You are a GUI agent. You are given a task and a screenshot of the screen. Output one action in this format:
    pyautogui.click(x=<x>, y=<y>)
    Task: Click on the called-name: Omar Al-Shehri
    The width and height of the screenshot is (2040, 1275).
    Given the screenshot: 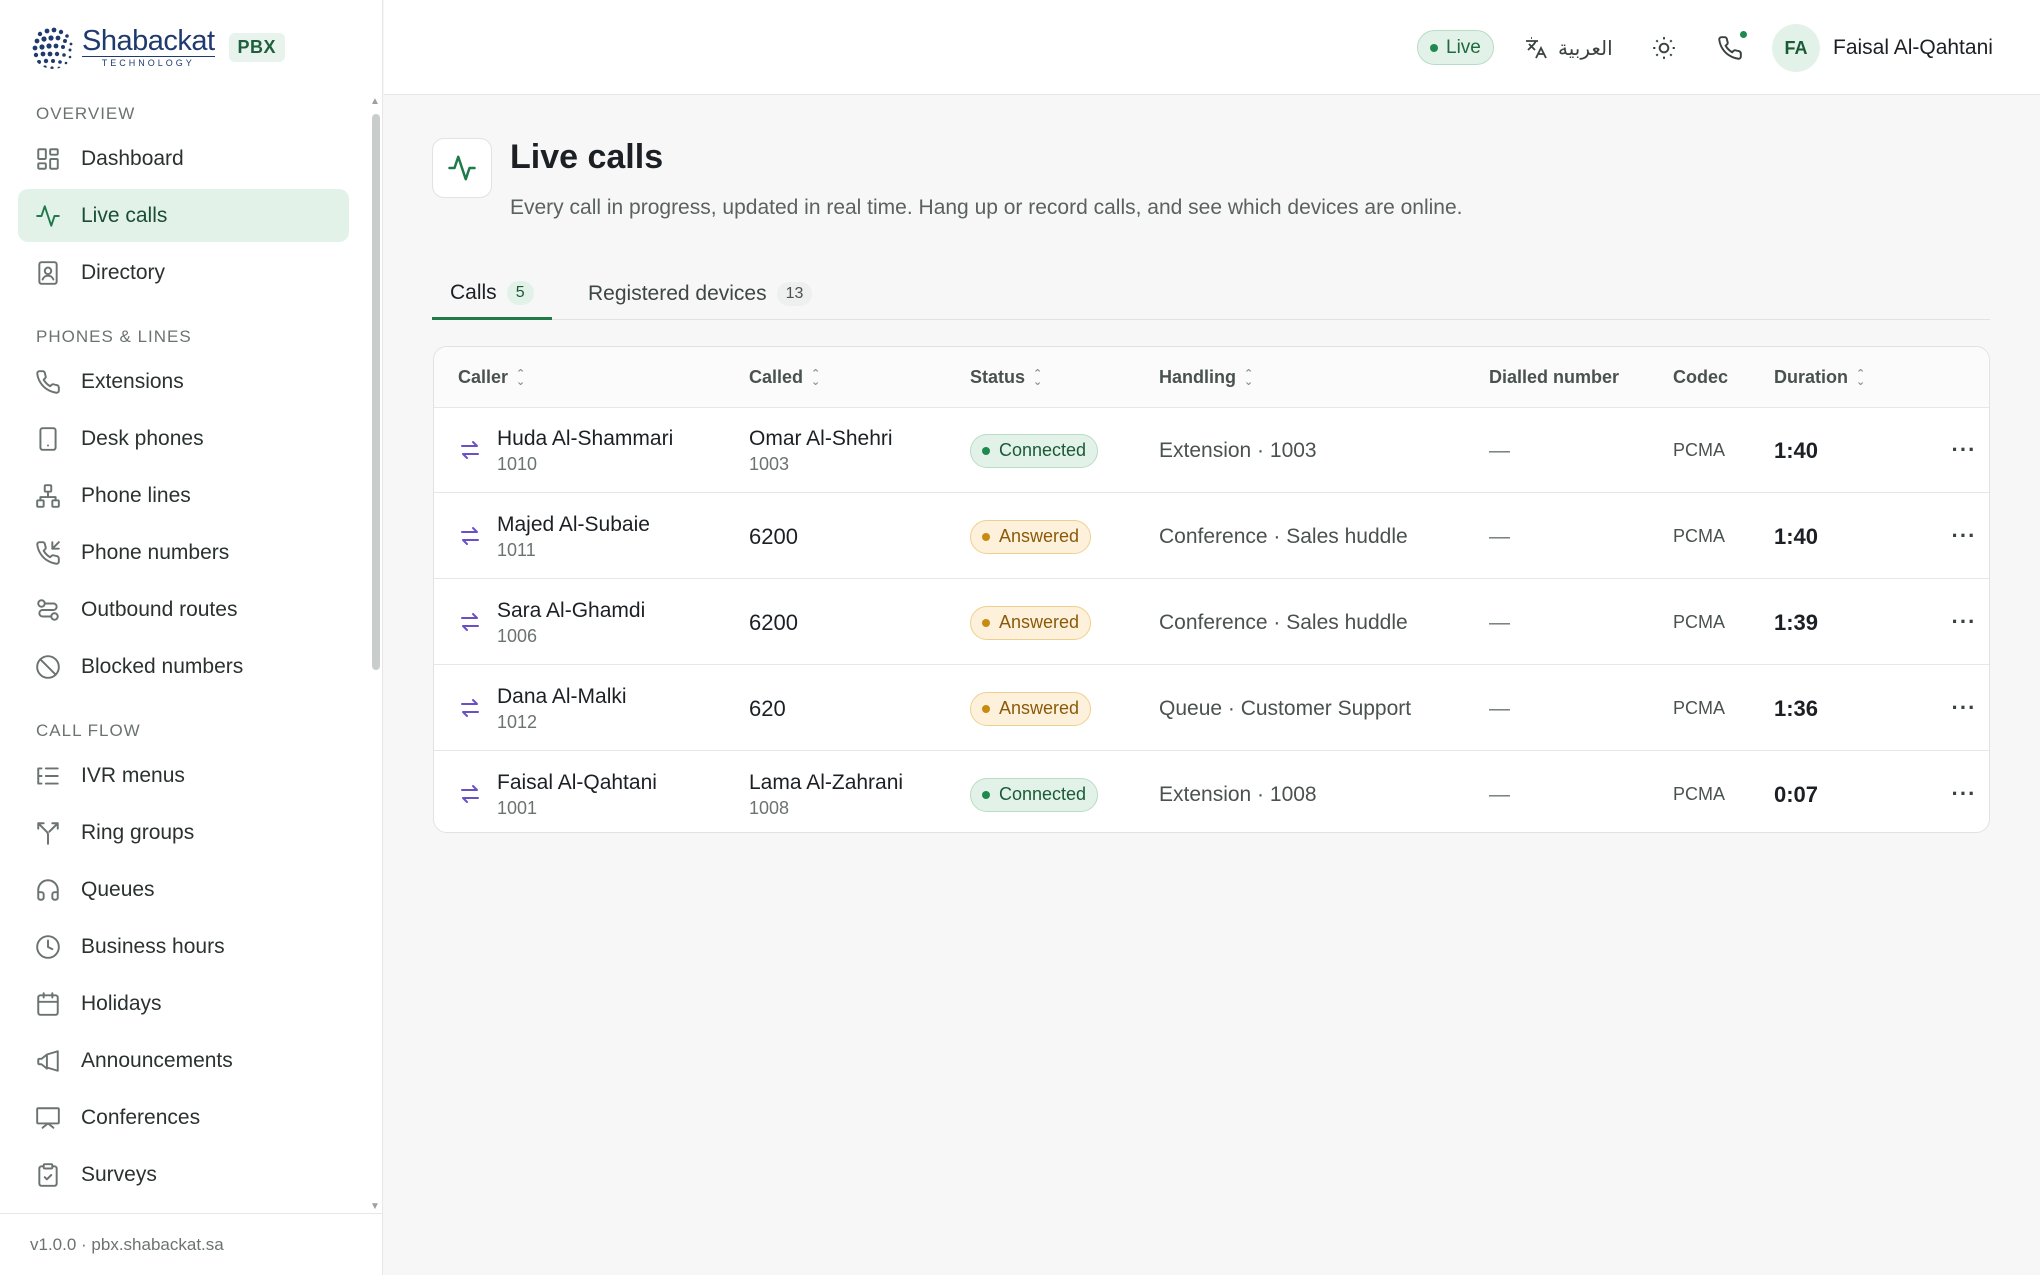 What is the action you would take?
    pyautogui.click(x=821, y=438)
    